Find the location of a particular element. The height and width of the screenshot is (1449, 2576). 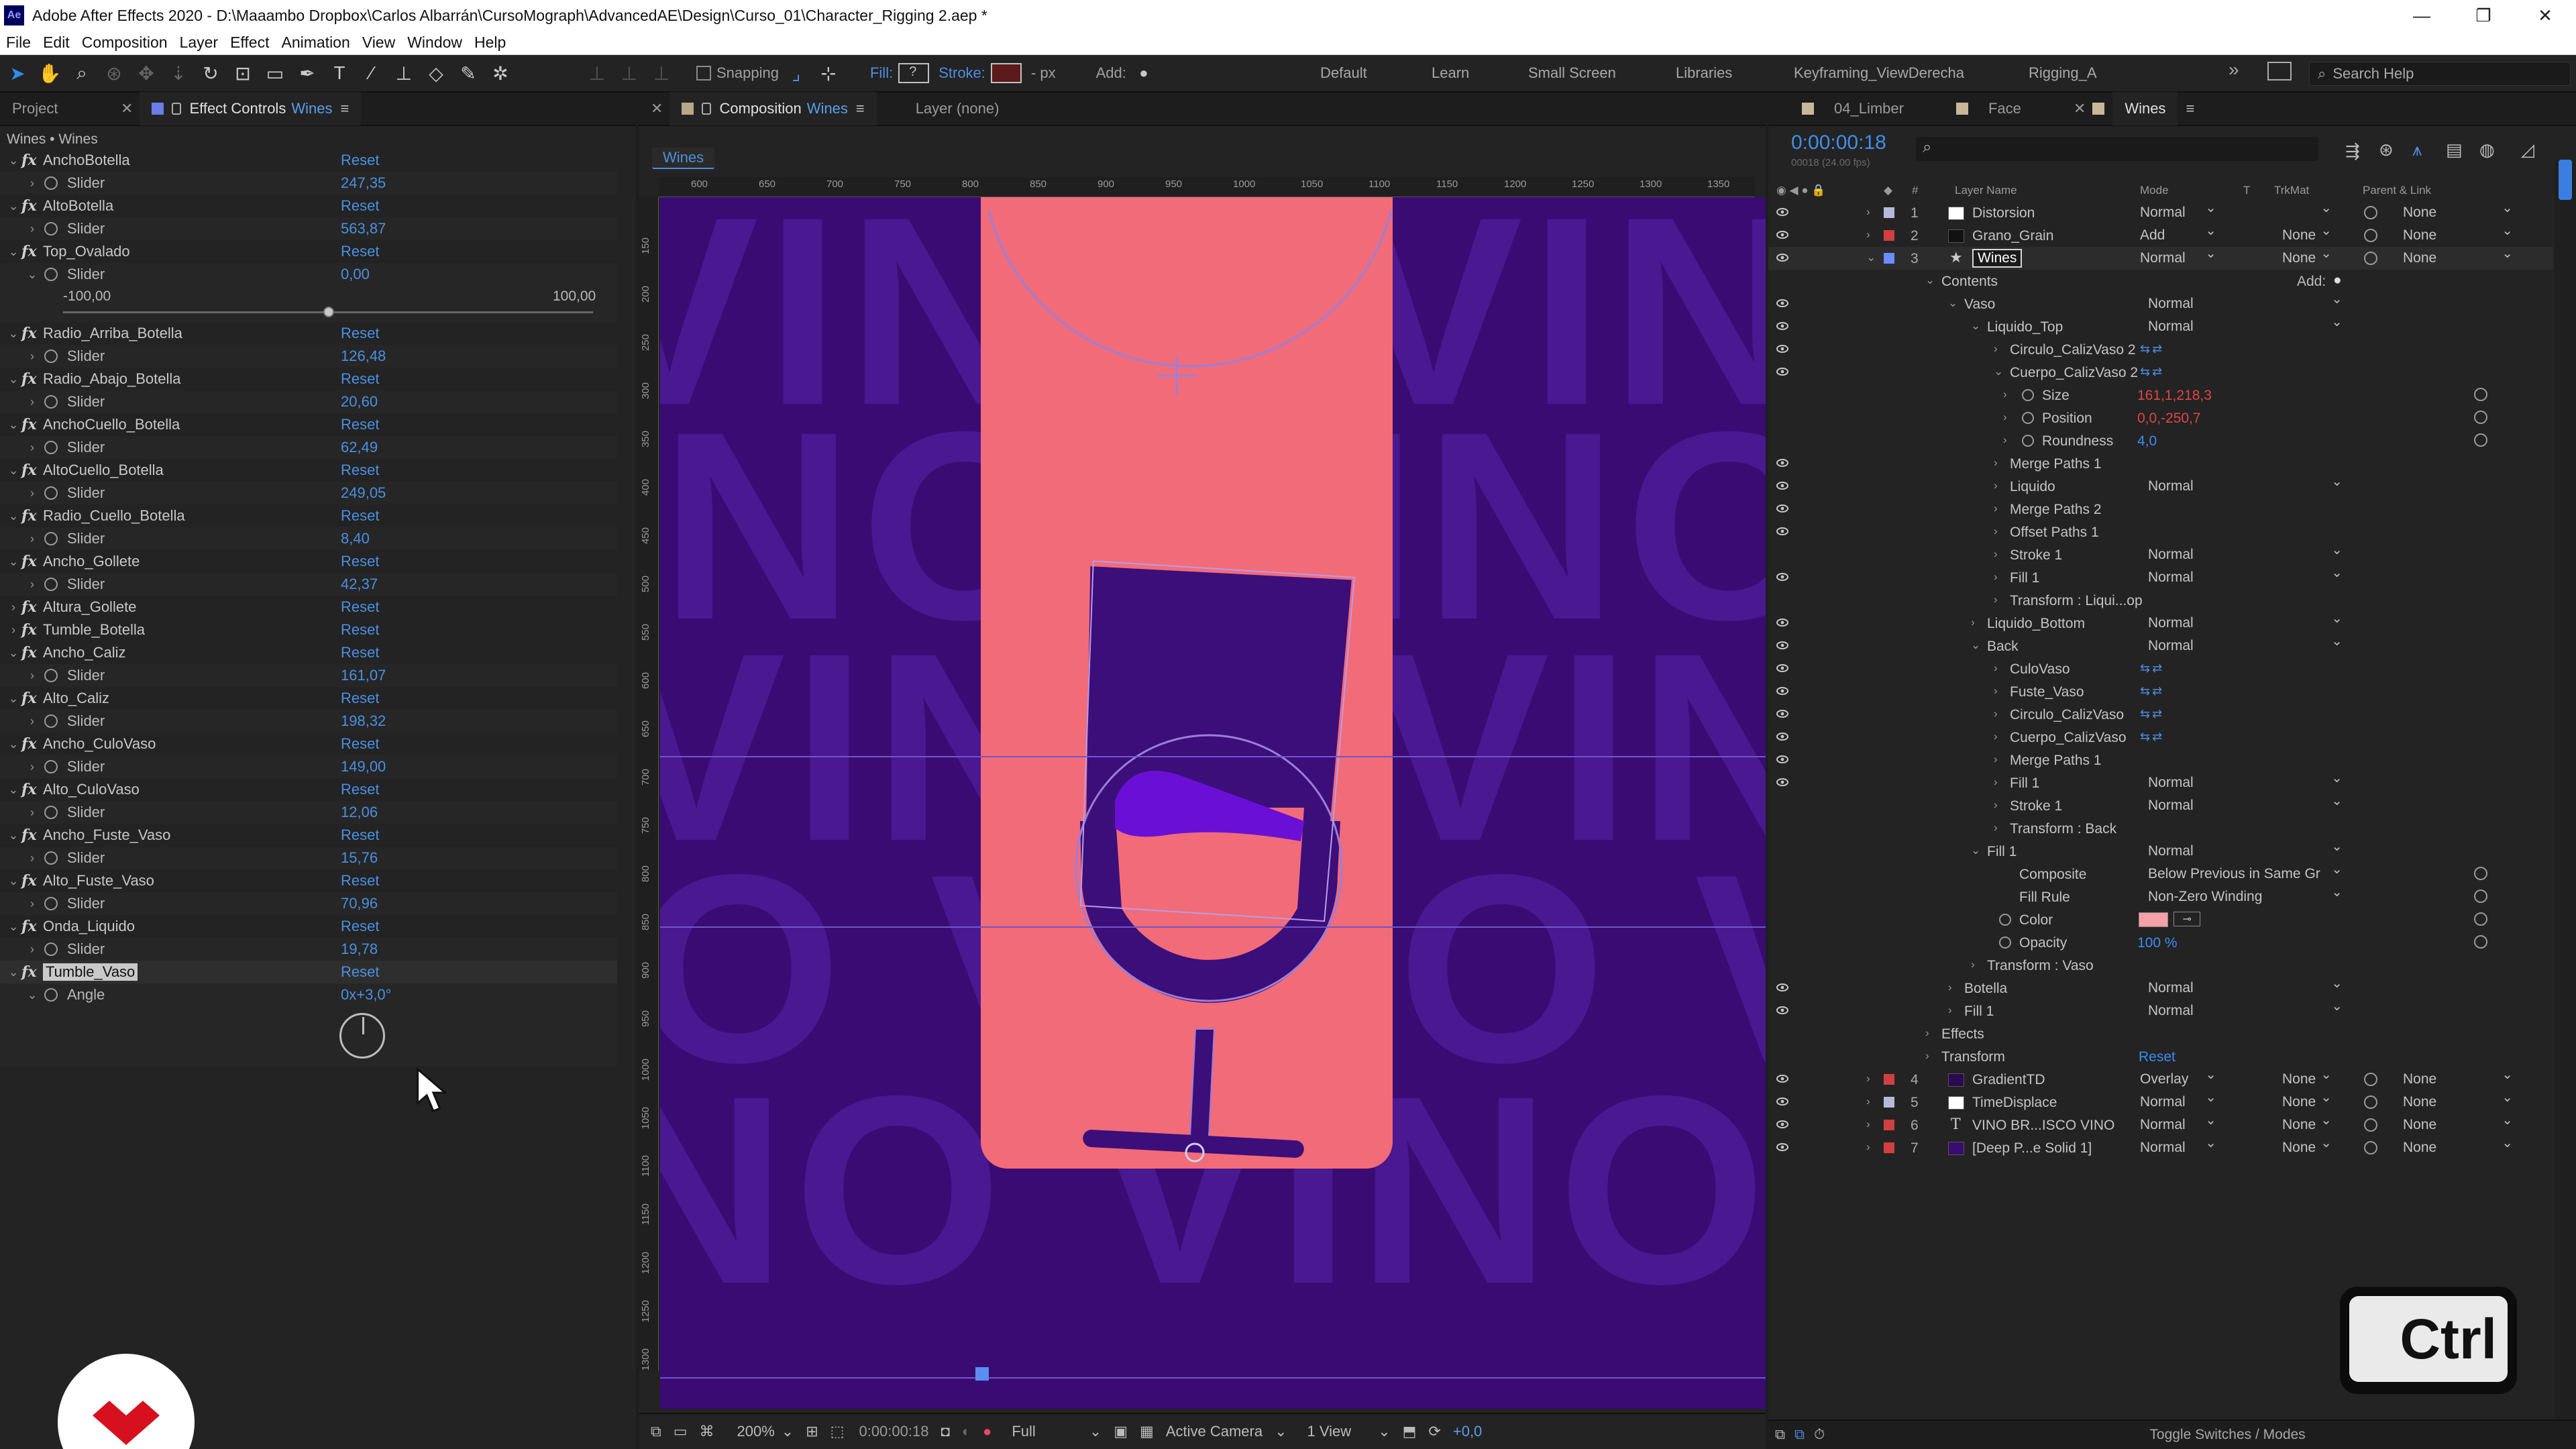

orbit-camera-icon: ⊛ is located at coordinates (114, 73).